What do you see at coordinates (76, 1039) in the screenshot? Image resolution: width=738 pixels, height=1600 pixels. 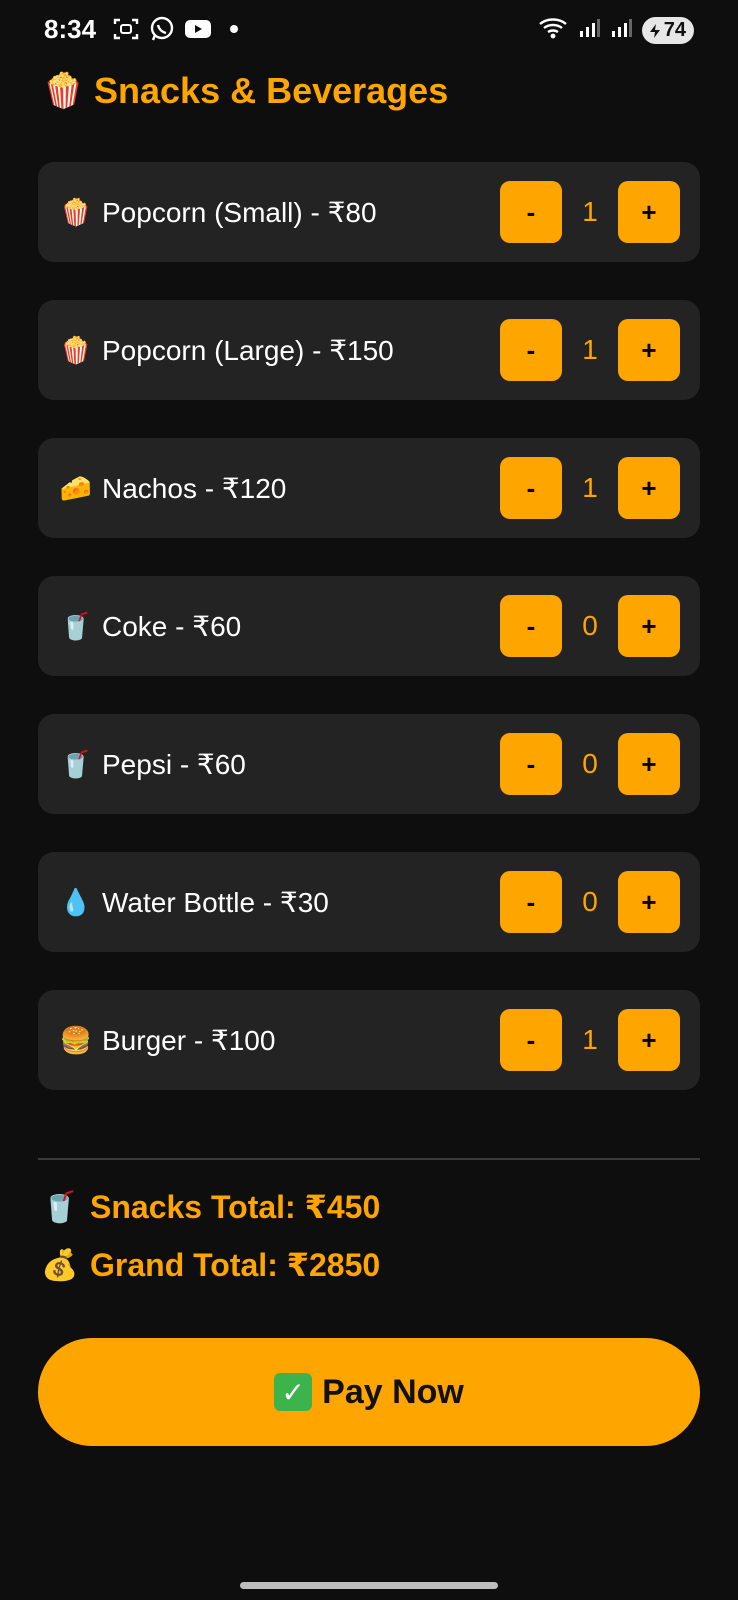 I see `burger-icon: 🍔` at bounding box center [76, 1039].